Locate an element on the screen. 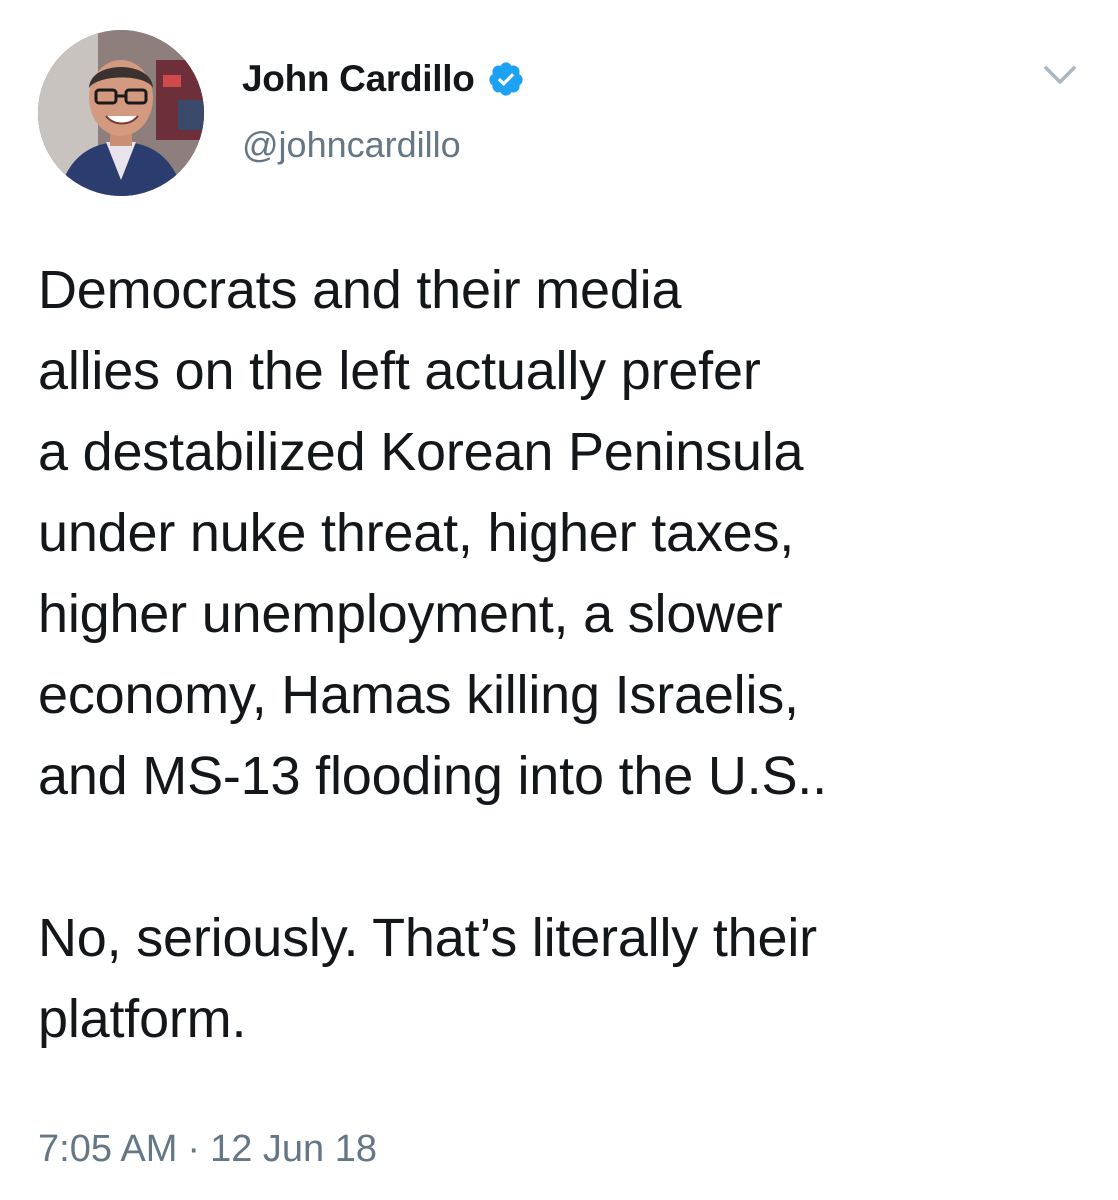 The width and height of the screenshot is (1118, 1200). author-name-row: John Cardillo is located at coordinates (383, 79).